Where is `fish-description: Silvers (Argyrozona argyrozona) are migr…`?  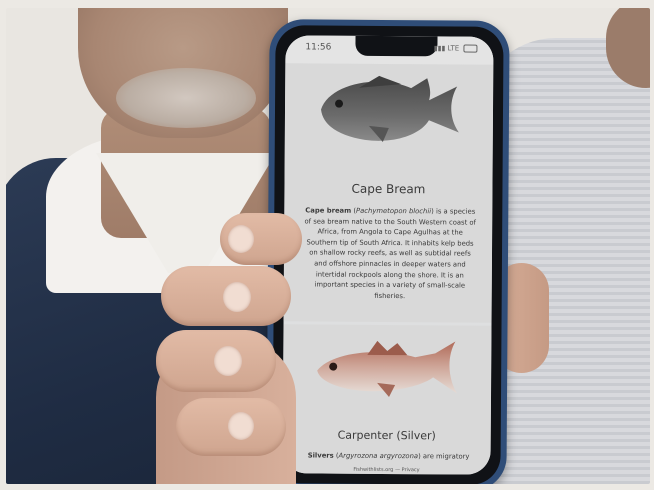 fish-description: Silvers (Argyrozona argyrozona) are migr… is located at coordinates (388, 456).